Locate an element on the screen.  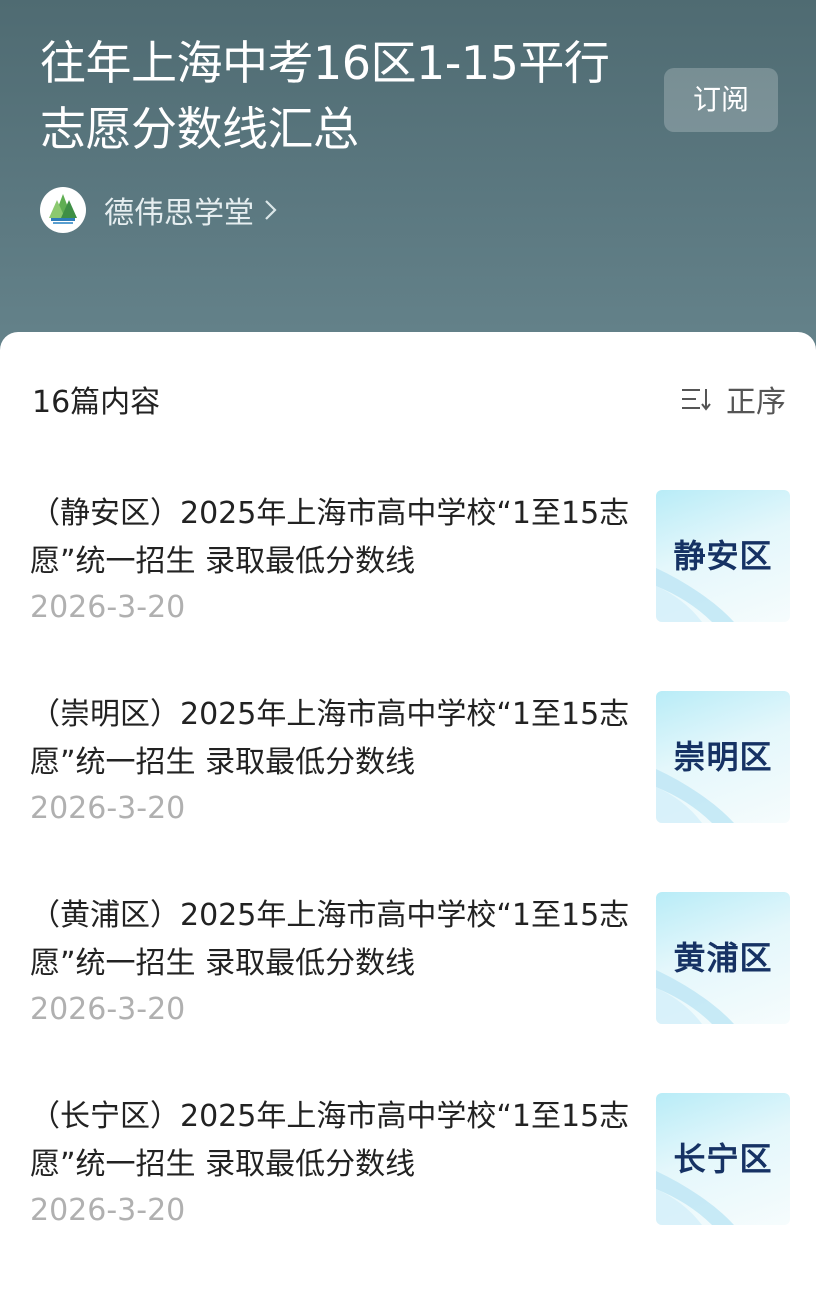
article-thumbnail: 长宁区 is located at coordinates (723, 1159).